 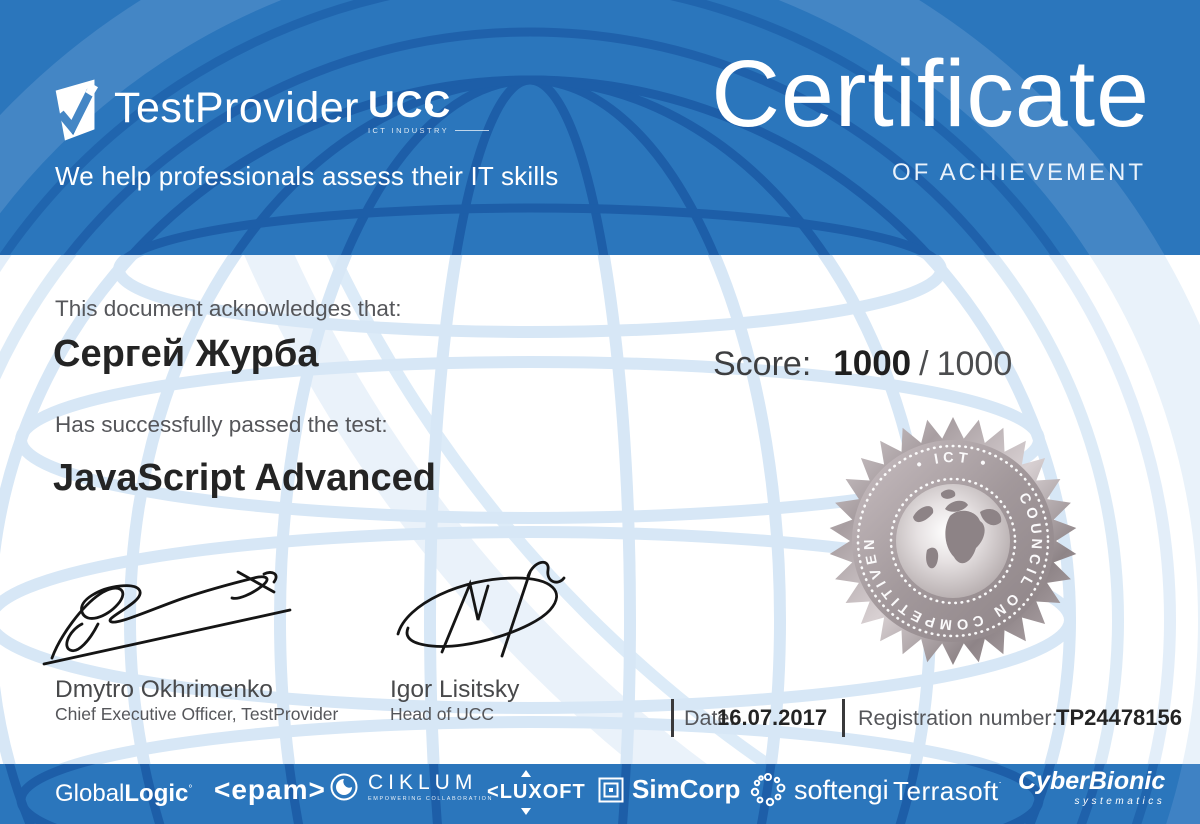 I want to click on ucc-subtitle: ICT INDUSTRY, so click(x=409, y=130).